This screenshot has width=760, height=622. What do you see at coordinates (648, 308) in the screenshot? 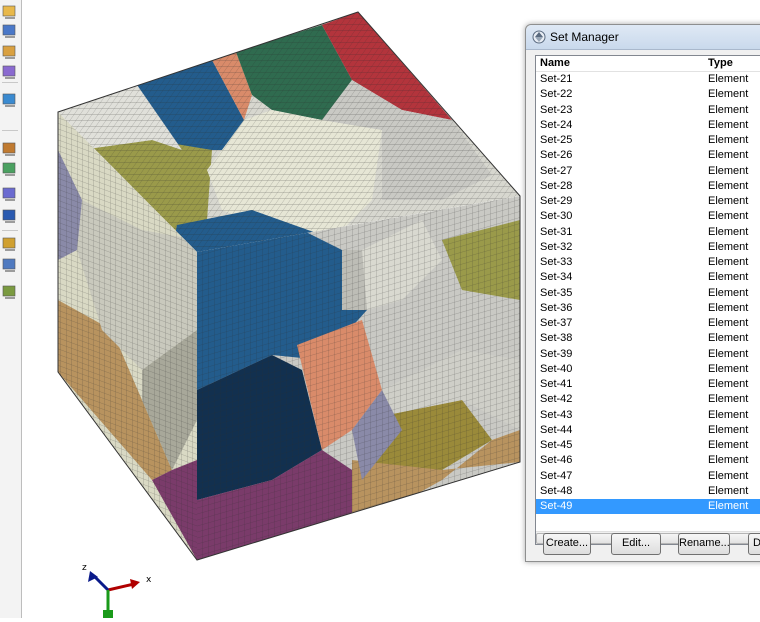
I see `table-row: Set-36 Element` at bounding box center [648, 308].